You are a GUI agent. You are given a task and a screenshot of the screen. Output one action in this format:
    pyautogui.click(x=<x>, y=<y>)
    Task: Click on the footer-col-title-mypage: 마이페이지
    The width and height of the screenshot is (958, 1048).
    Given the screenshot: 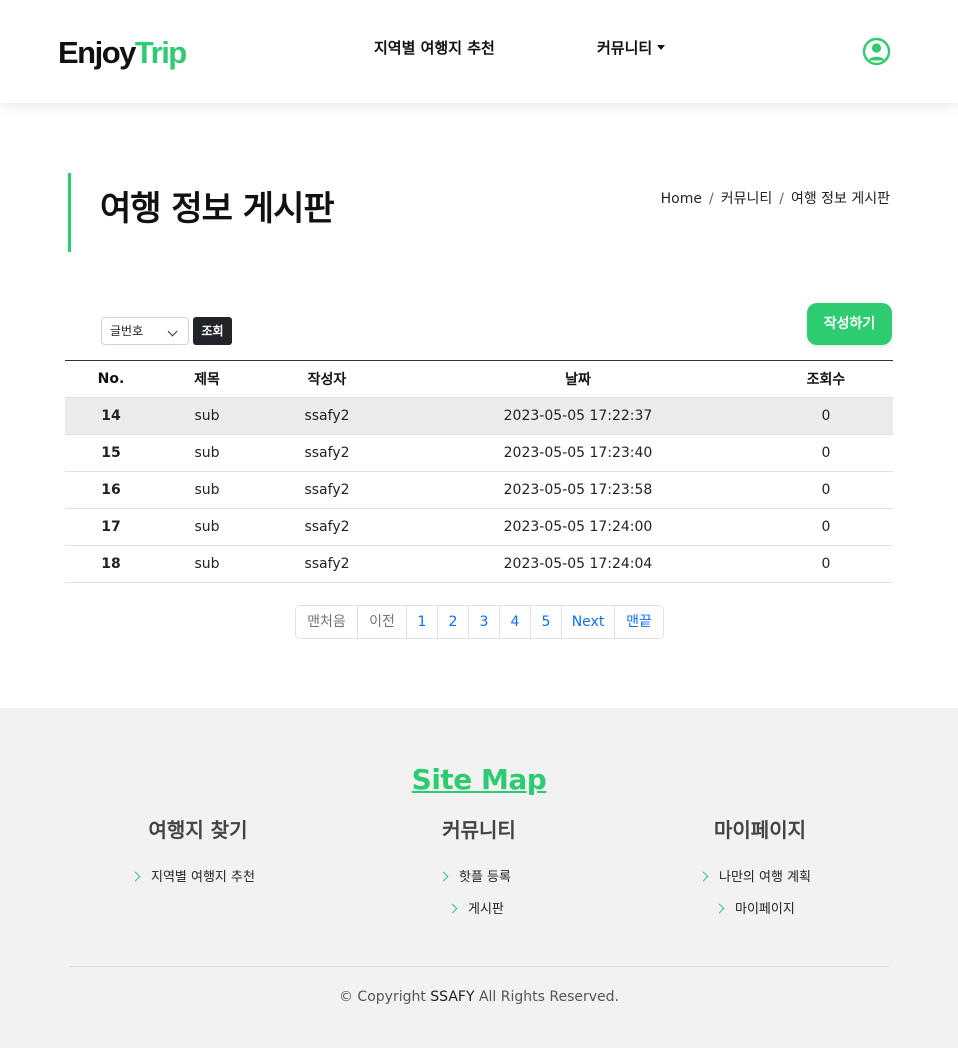 What is the action you would take?
    pyautogui.click(x=760, y=830)
    